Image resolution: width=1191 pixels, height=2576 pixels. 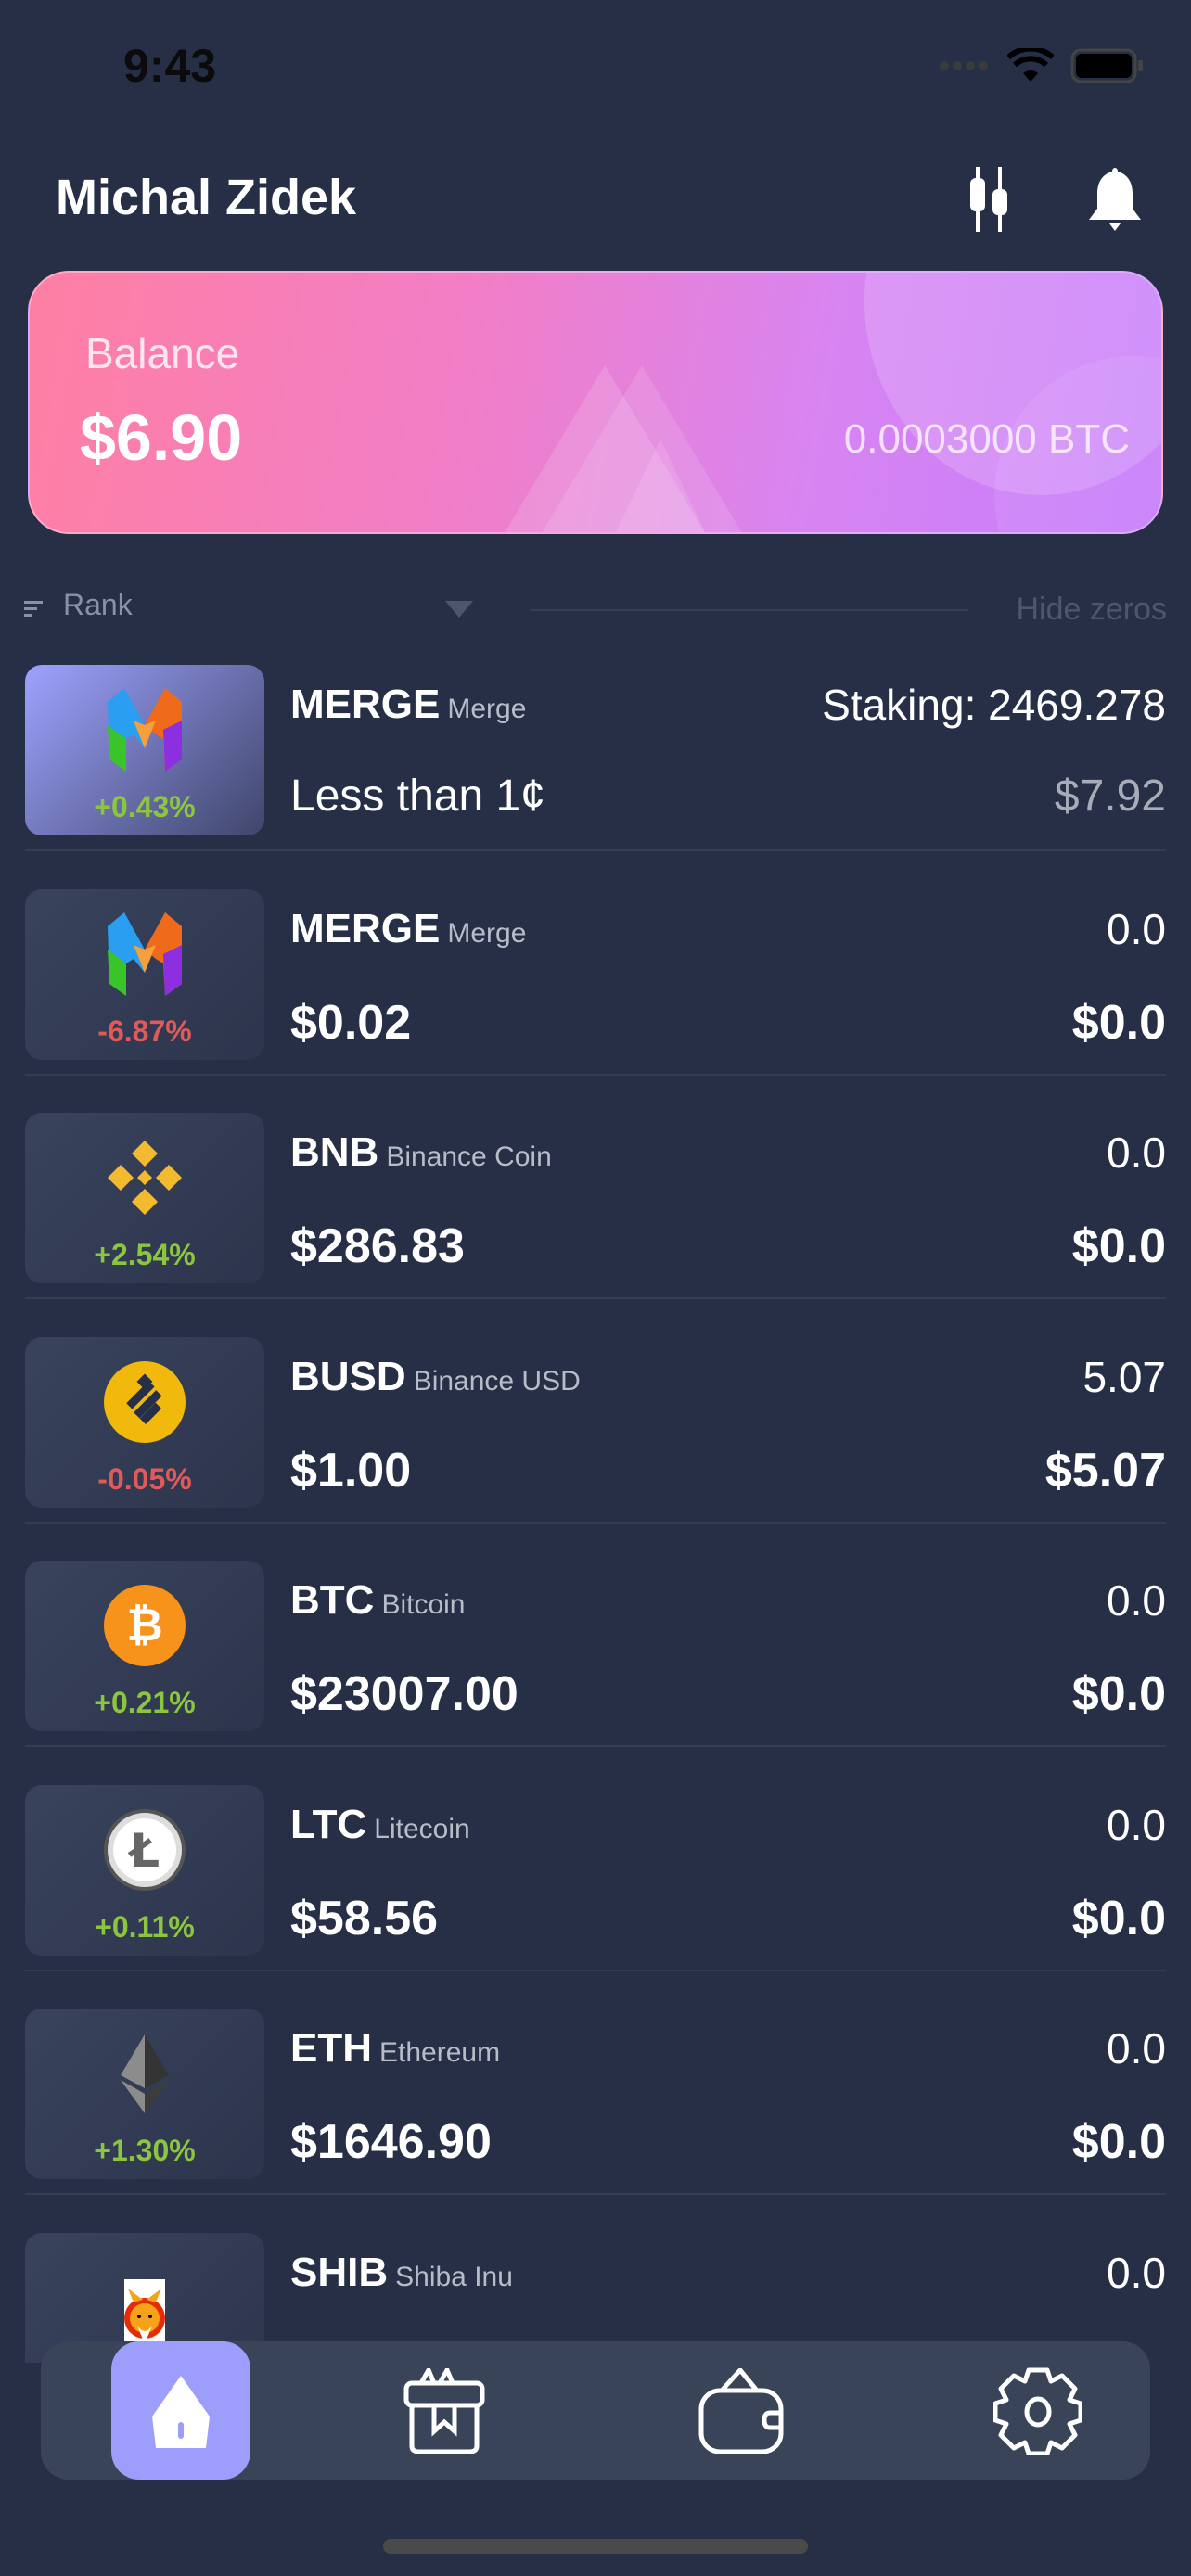 I want to click on signal-icon, so click(x=964, y=66).